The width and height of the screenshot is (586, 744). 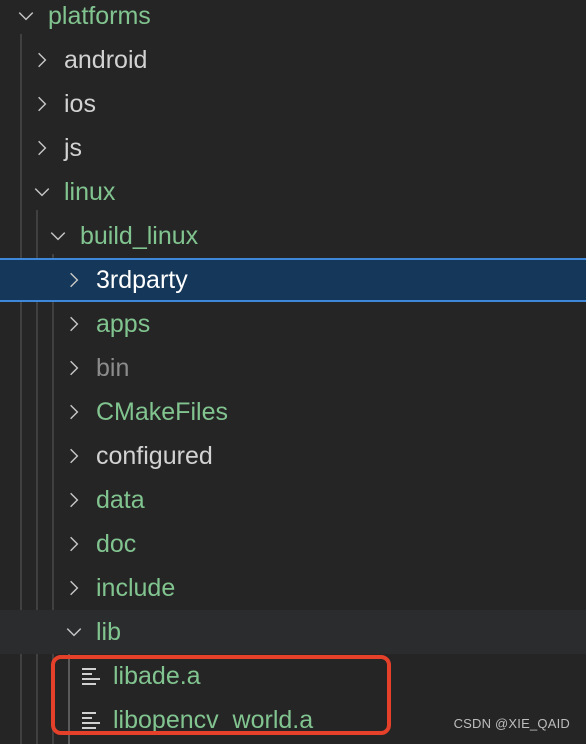 I want to click on folder-name: configured, so click(x=154, y=456).